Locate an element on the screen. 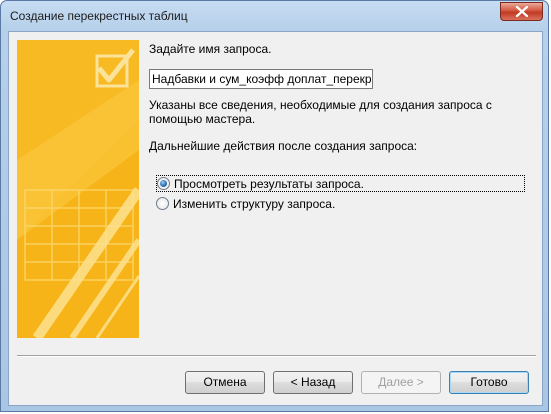  option-view-results: Просмотреть результаты запроса. is located at coordinates (340, 183).